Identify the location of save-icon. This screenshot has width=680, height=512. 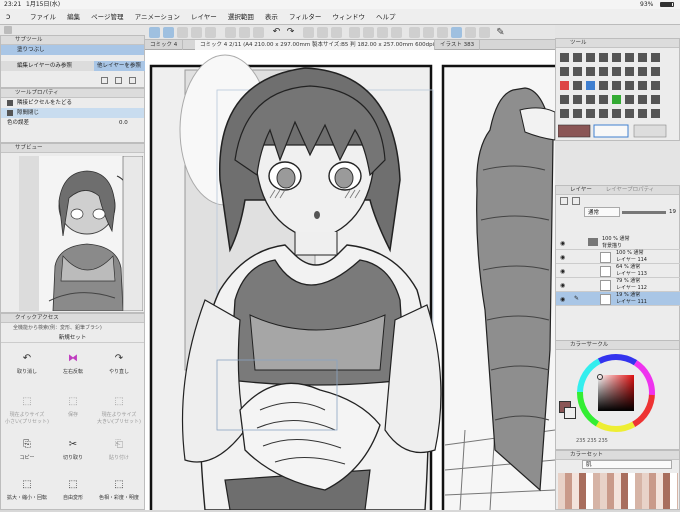
(182, 32).